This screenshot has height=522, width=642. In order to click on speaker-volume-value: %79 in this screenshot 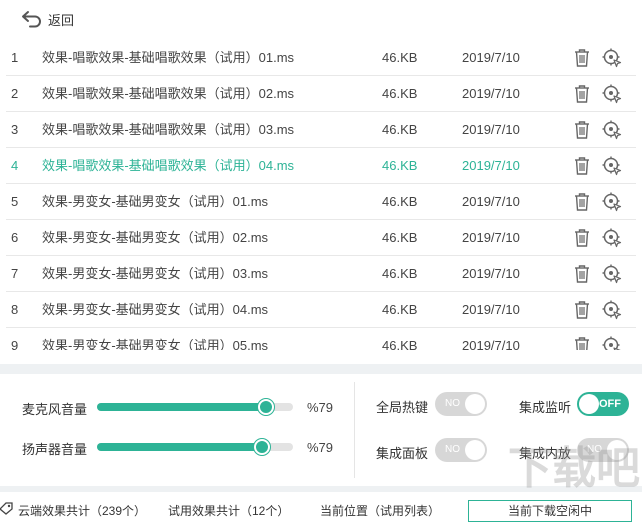, I will do `click(320, 447)`.